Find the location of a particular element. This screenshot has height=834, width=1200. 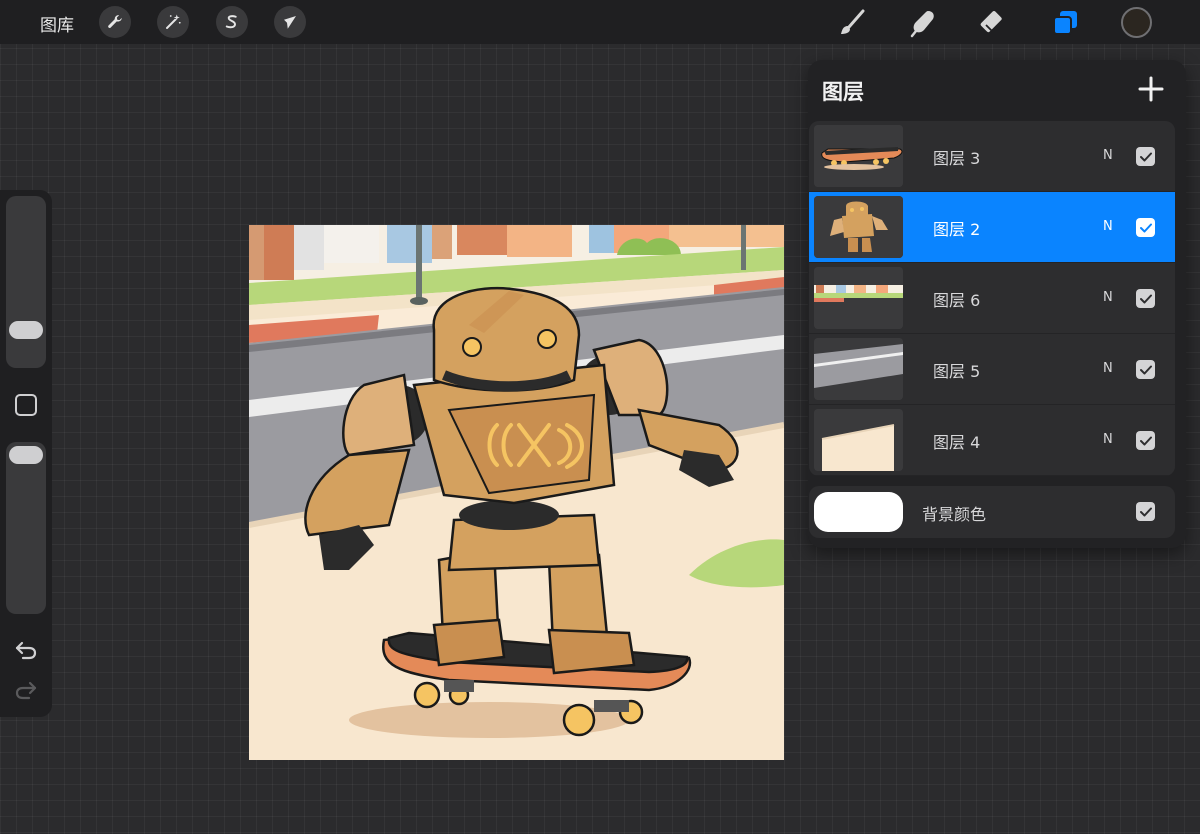

layer-list: 图层 3 N 图层 2 N 图层 6 N 图层 5 N 图层 4 N is located at coordinates (992, 298).